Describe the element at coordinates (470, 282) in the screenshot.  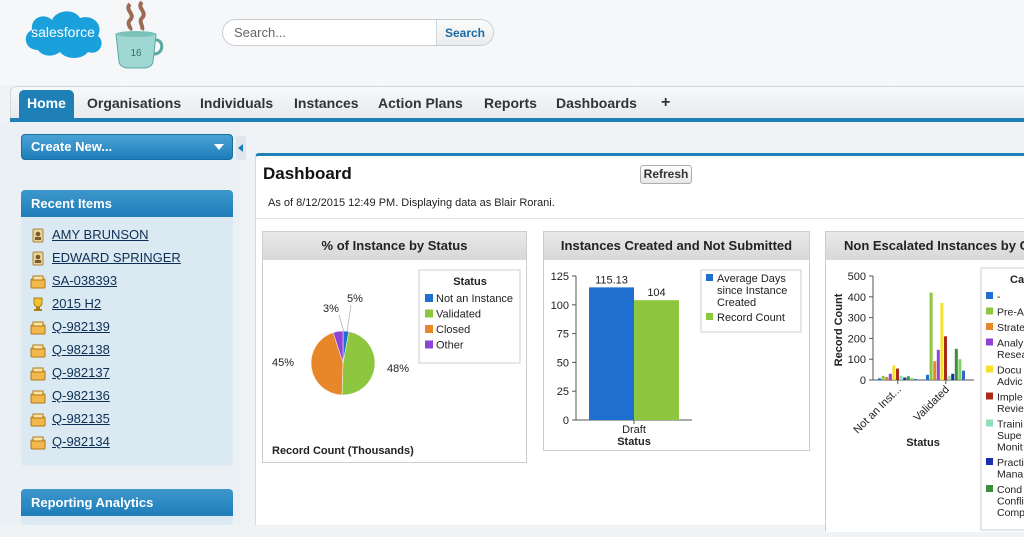
I see `legend-title: Status` at that location.